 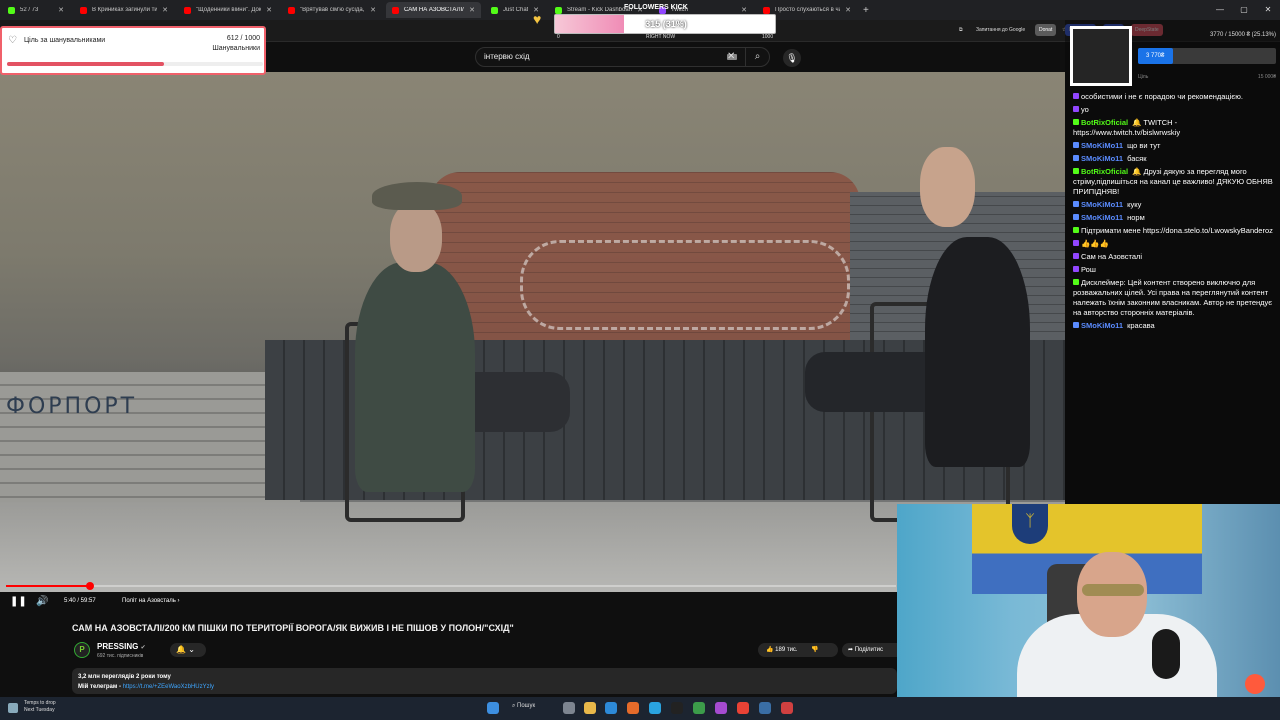 I want to click on chat-message: Сам на Азовсталі, so click(x=1175, y=257).